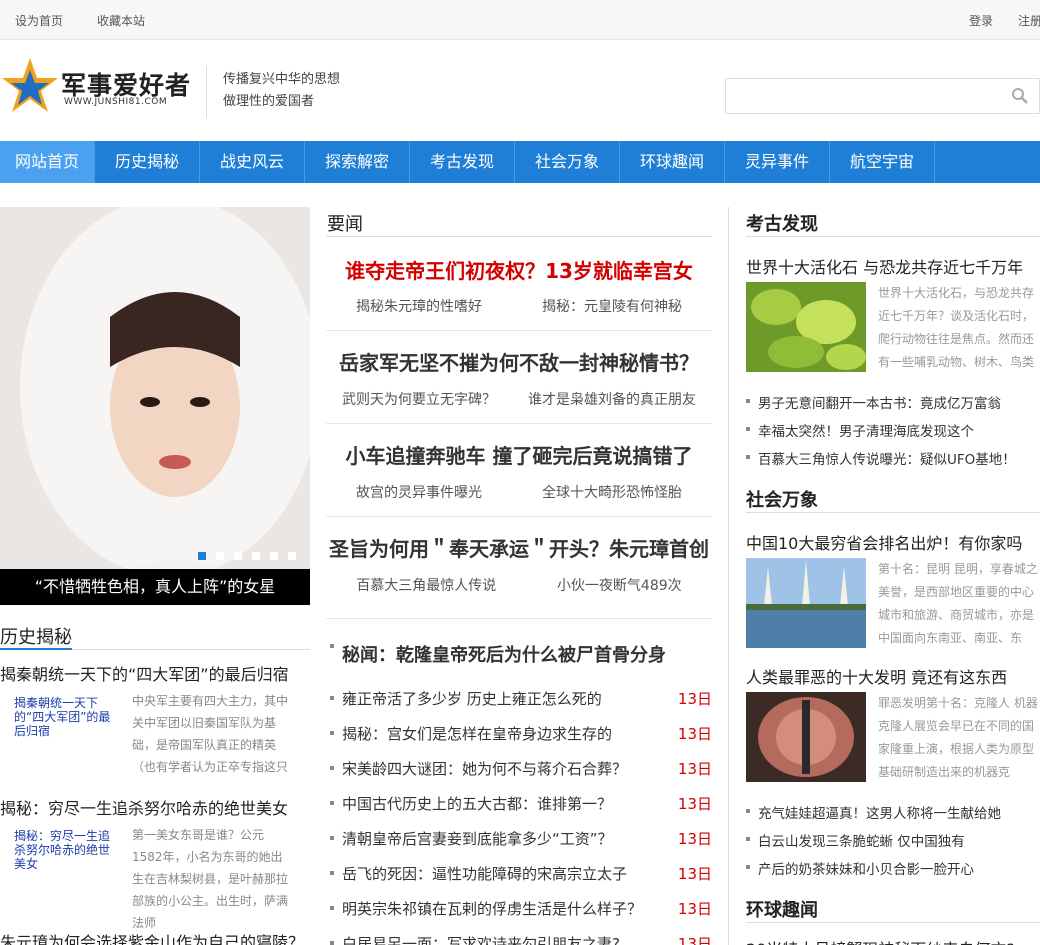 Image resolution: width=1040 pixels, height=945 pixels. I want to click on history-item-title: 揭秘：穷尽一生追杀努尔哈赤的绝世美女, so click(155, 807).